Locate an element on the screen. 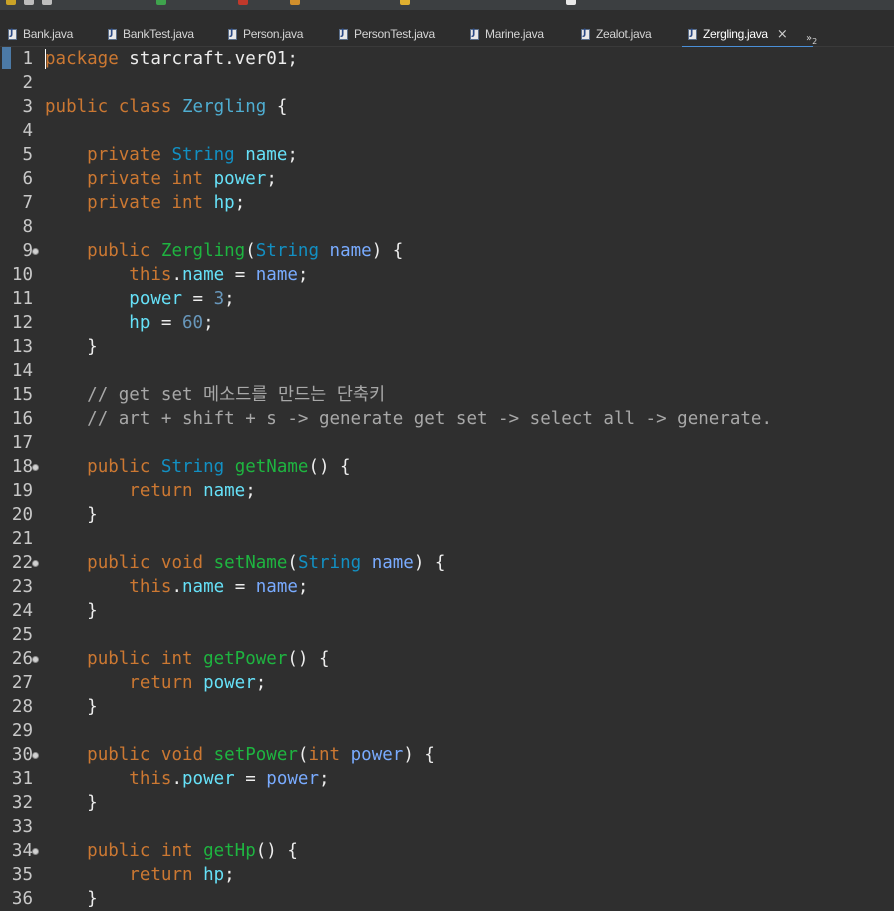 Image resolution: width=894 pixels, height=911 pixels. code-line: 22 public void setName(String name) { is located at coordinates (447, 563).